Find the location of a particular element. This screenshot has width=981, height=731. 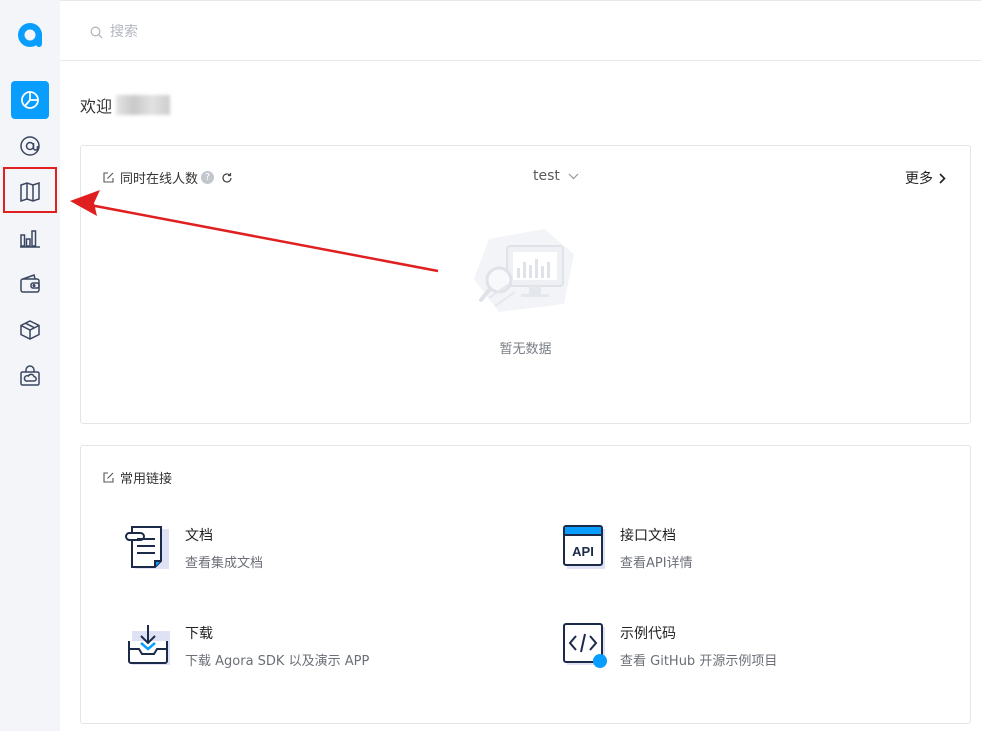

bar-chart-icon is located at coordinates (30, 239).